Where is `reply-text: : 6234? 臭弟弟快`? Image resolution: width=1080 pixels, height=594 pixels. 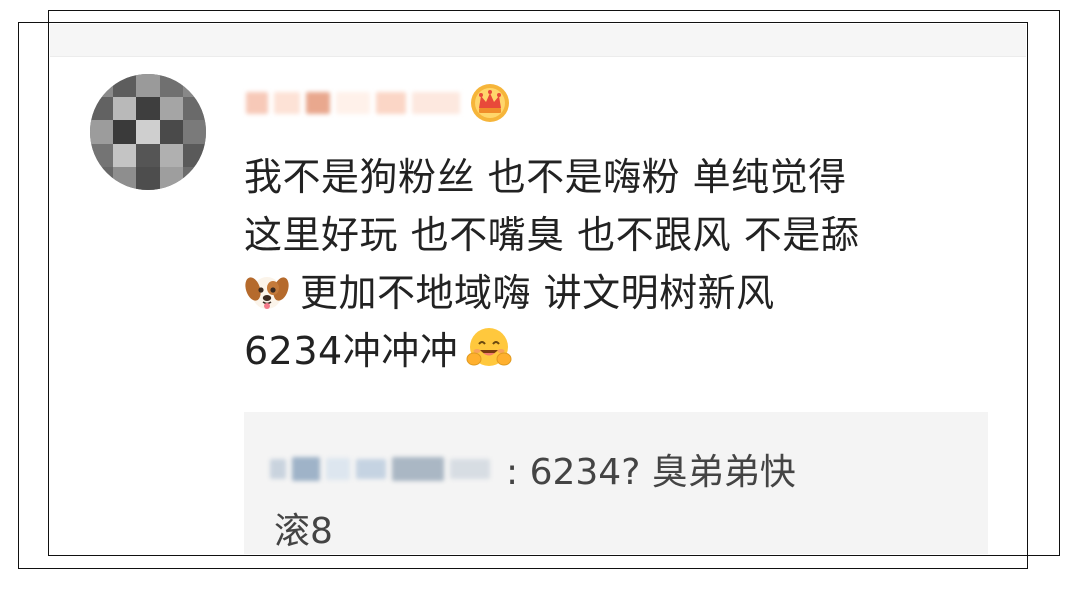 reply-text: : 6234? 臭弟弟快 is located at coordinates (651, 472).